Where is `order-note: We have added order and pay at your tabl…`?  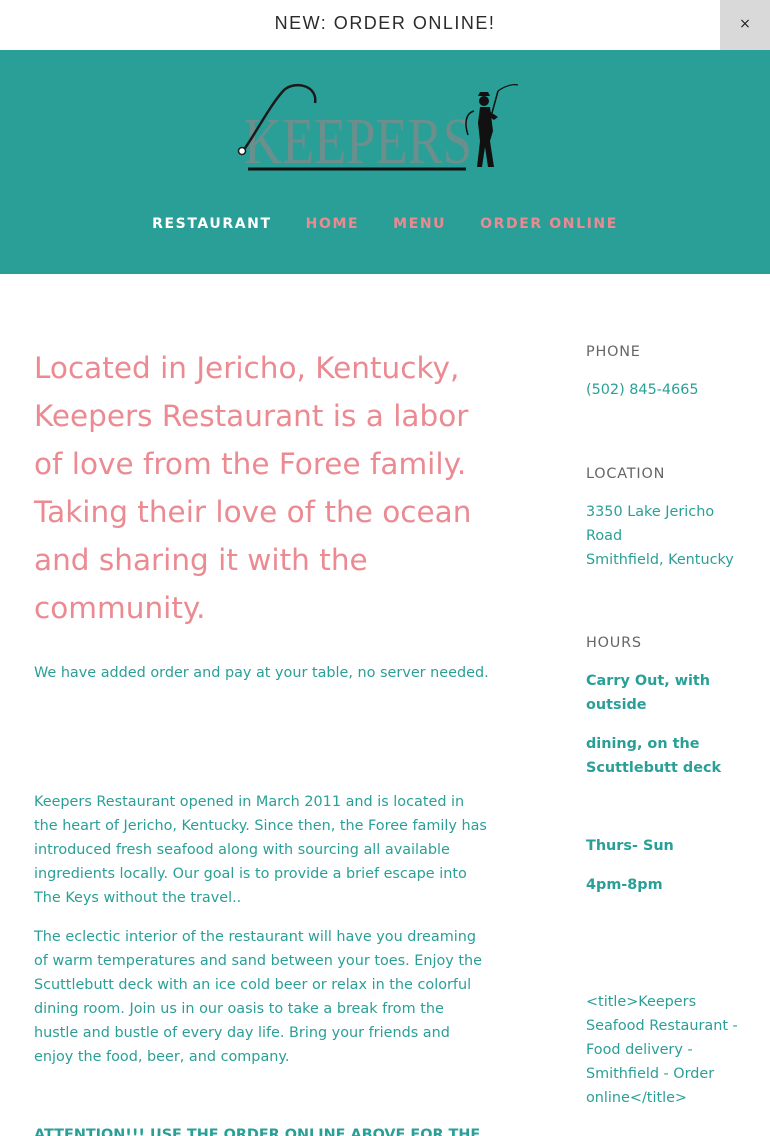 order-note: We have added order and pay at your tabl… is located at coordinates (261, 673).